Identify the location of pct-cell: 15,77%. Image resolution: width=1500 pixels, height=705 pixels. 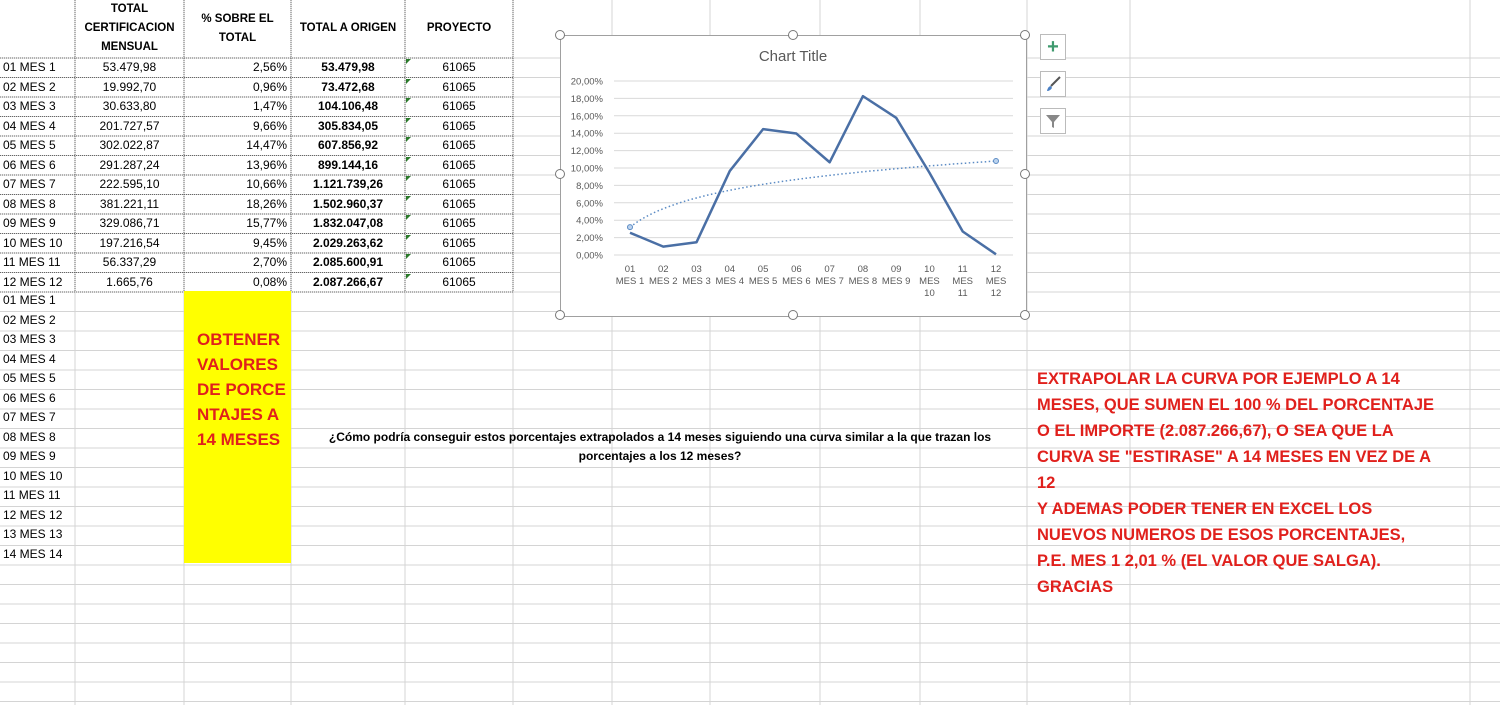
(235, 223).